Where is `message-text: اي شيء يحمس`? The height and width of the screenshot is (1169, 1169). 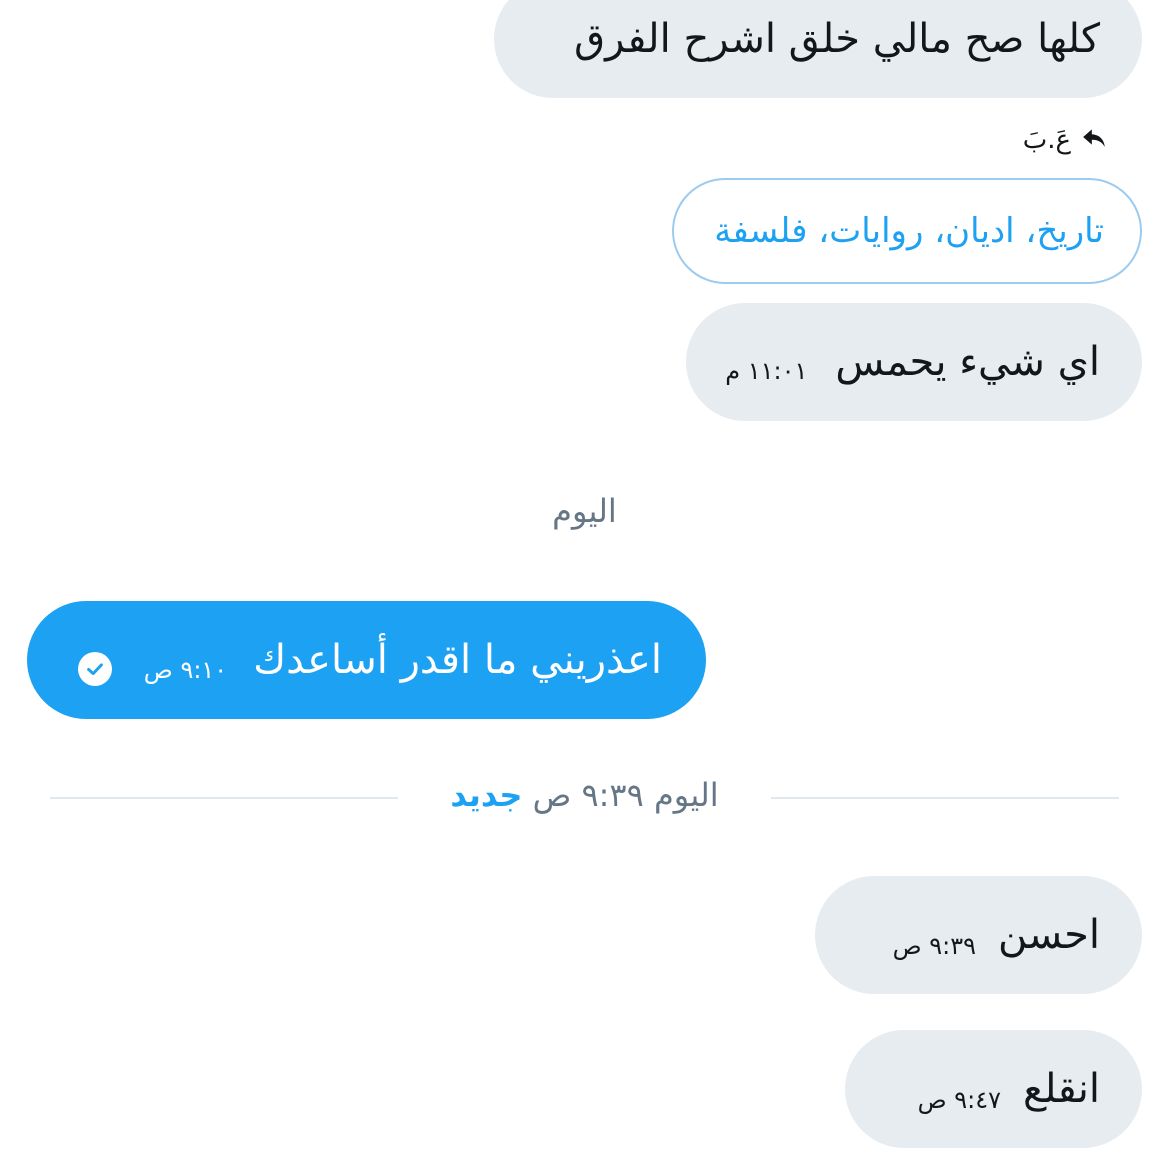
message-text: اي شيء يحمس is located at coordinates (967, 362).